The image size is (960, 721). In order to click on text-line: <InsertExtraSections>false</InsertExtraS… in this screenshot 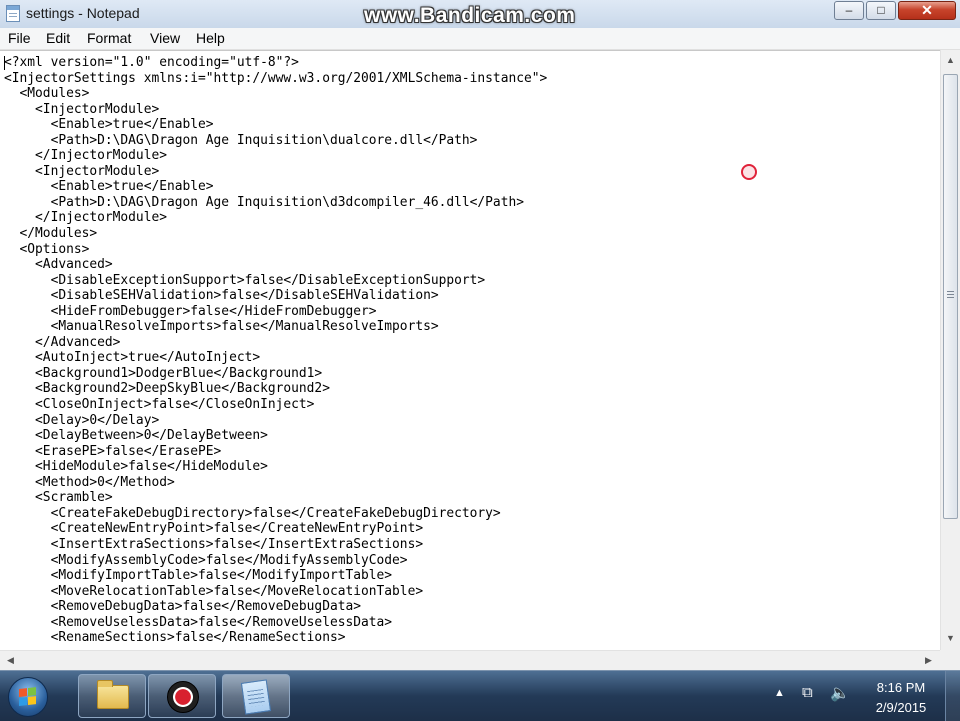, I will do `click(275, 545)`.